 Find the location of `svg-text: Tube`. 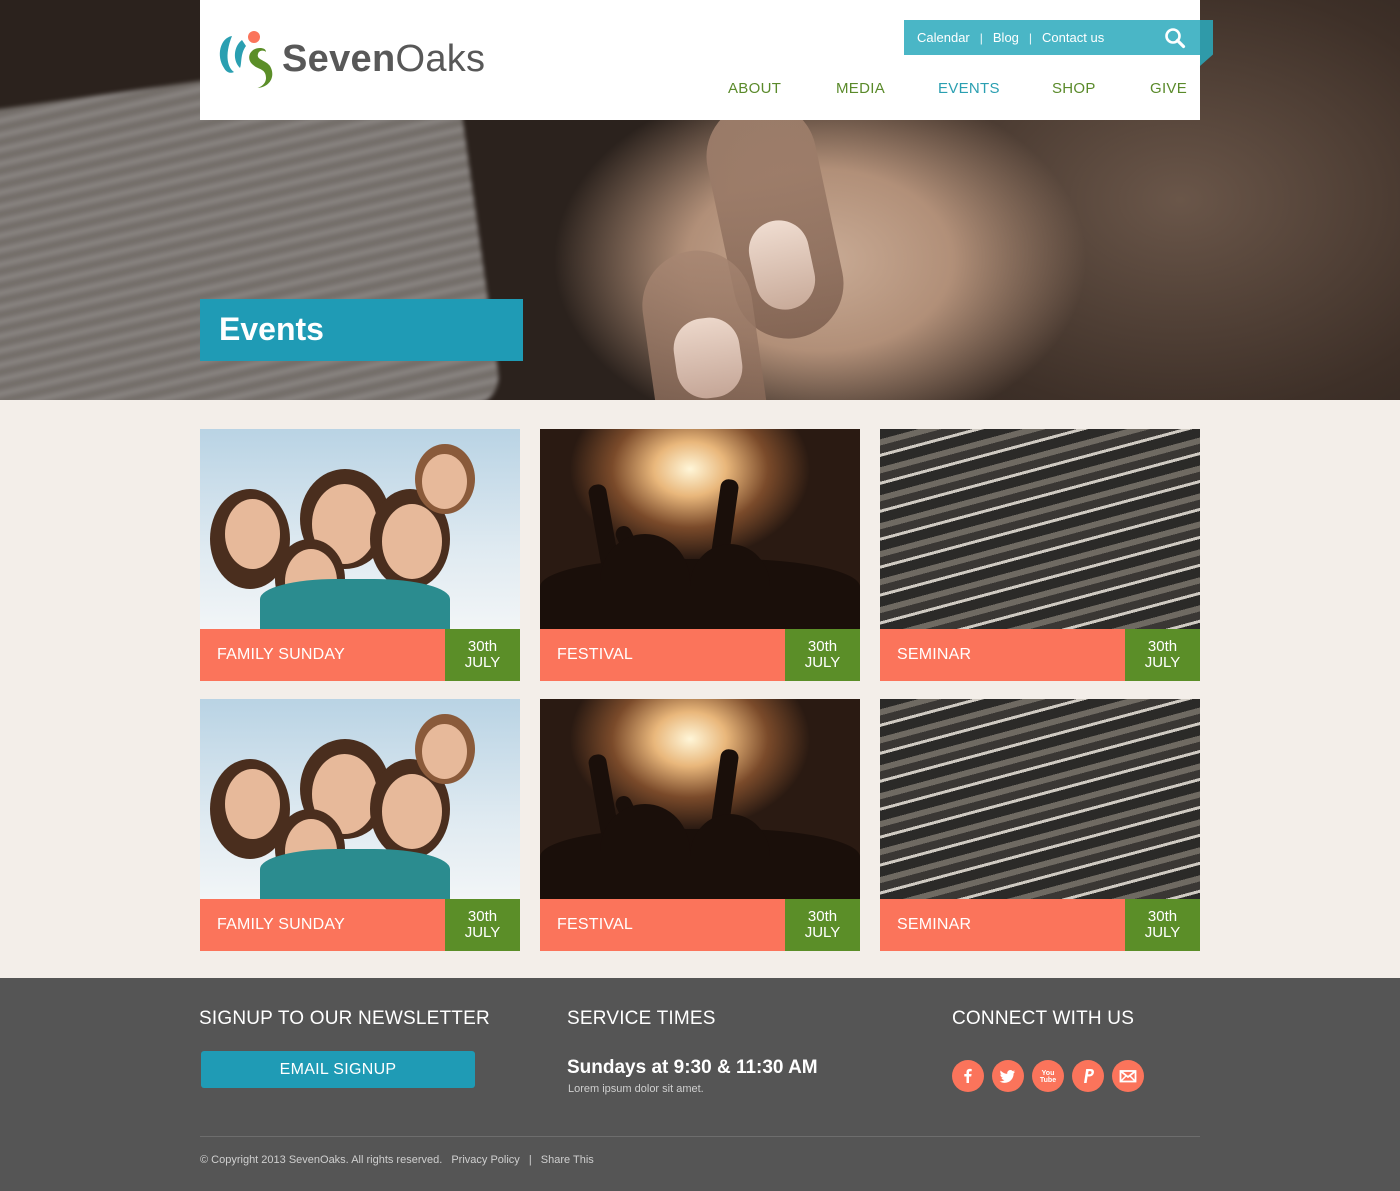

svg-text: Tube is located at coordinates (1048, 1080).